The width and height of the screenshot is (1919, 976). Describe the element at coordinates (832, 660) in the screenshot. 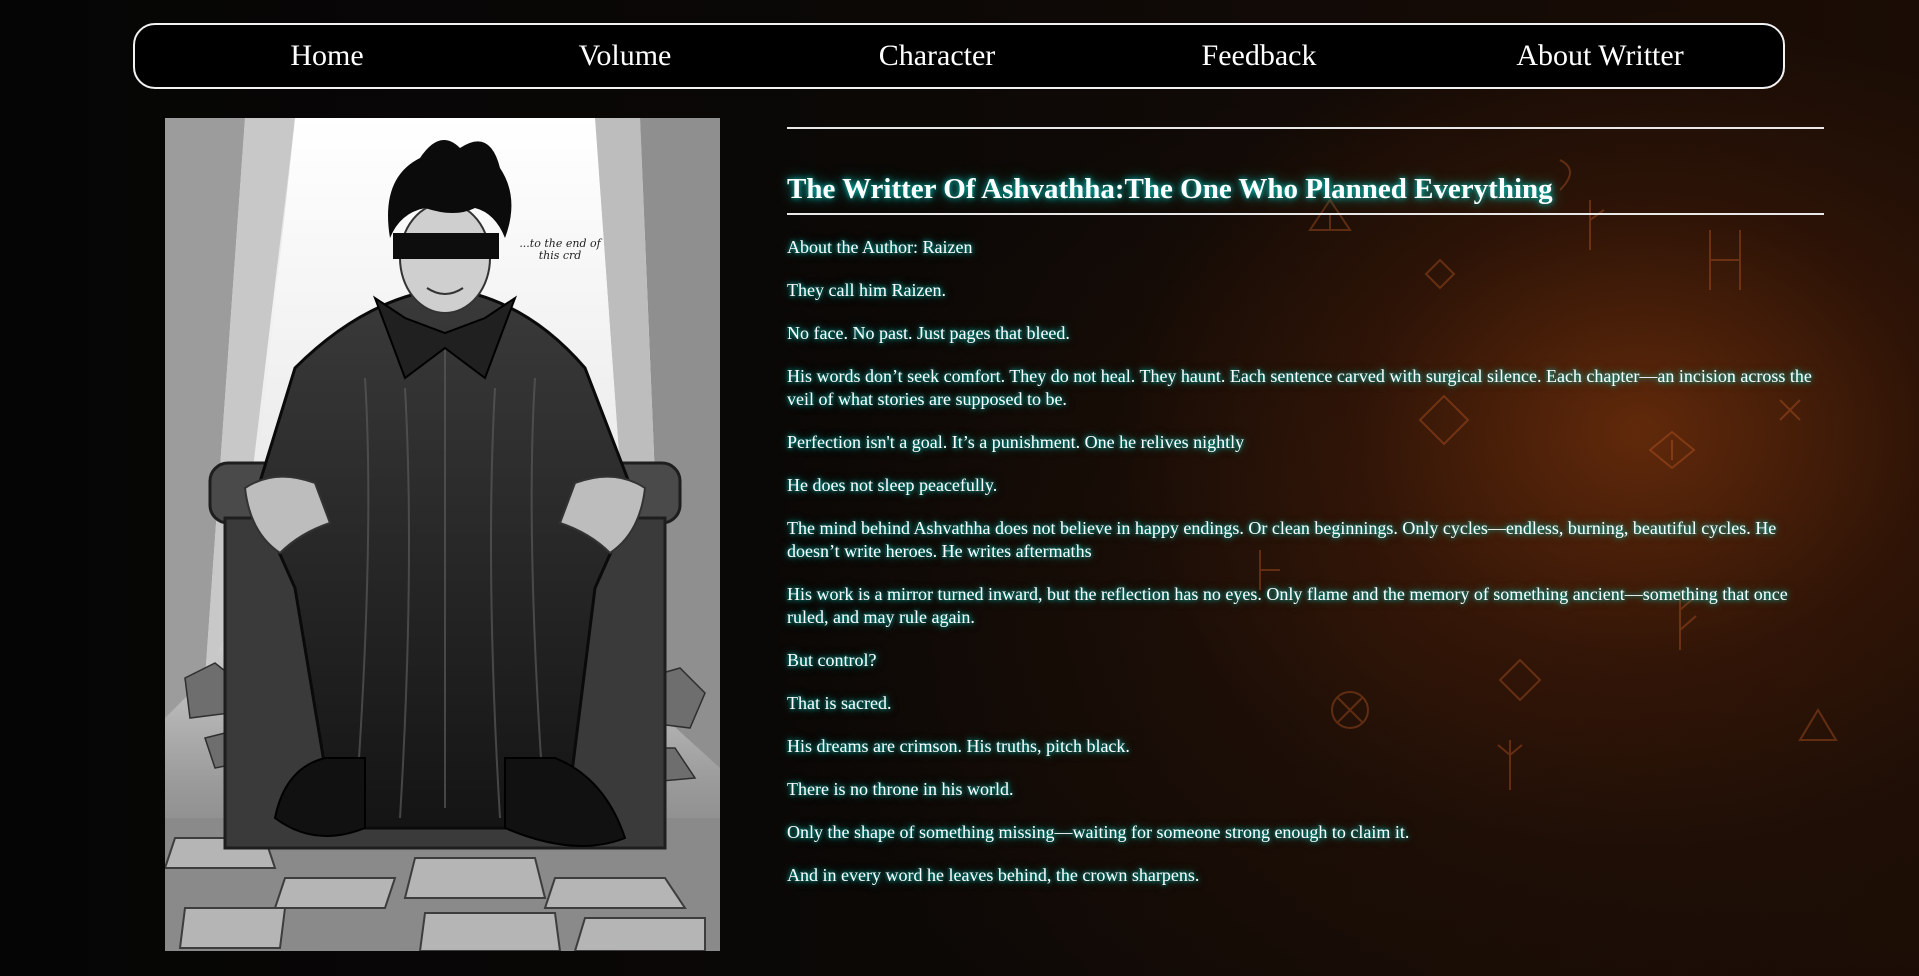

I see `paragraph: But control?` at that location.